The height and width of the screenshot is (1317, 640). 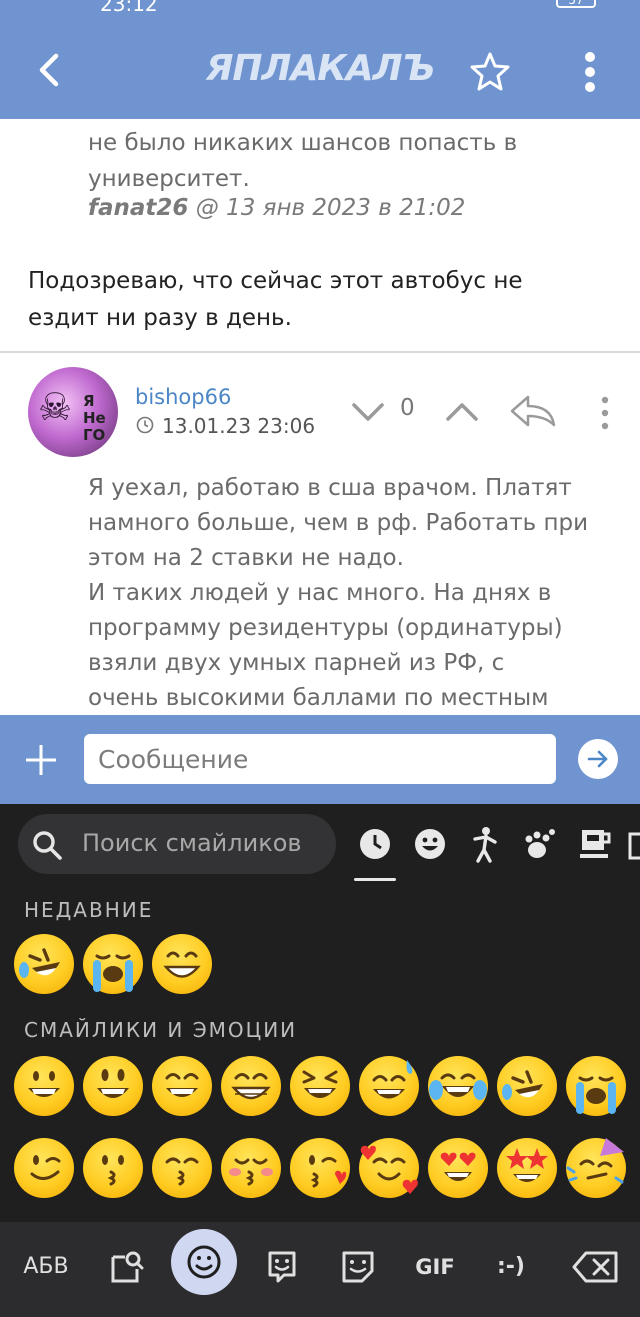 I want to click on emoji-smile, so click(x=182, y=1086).